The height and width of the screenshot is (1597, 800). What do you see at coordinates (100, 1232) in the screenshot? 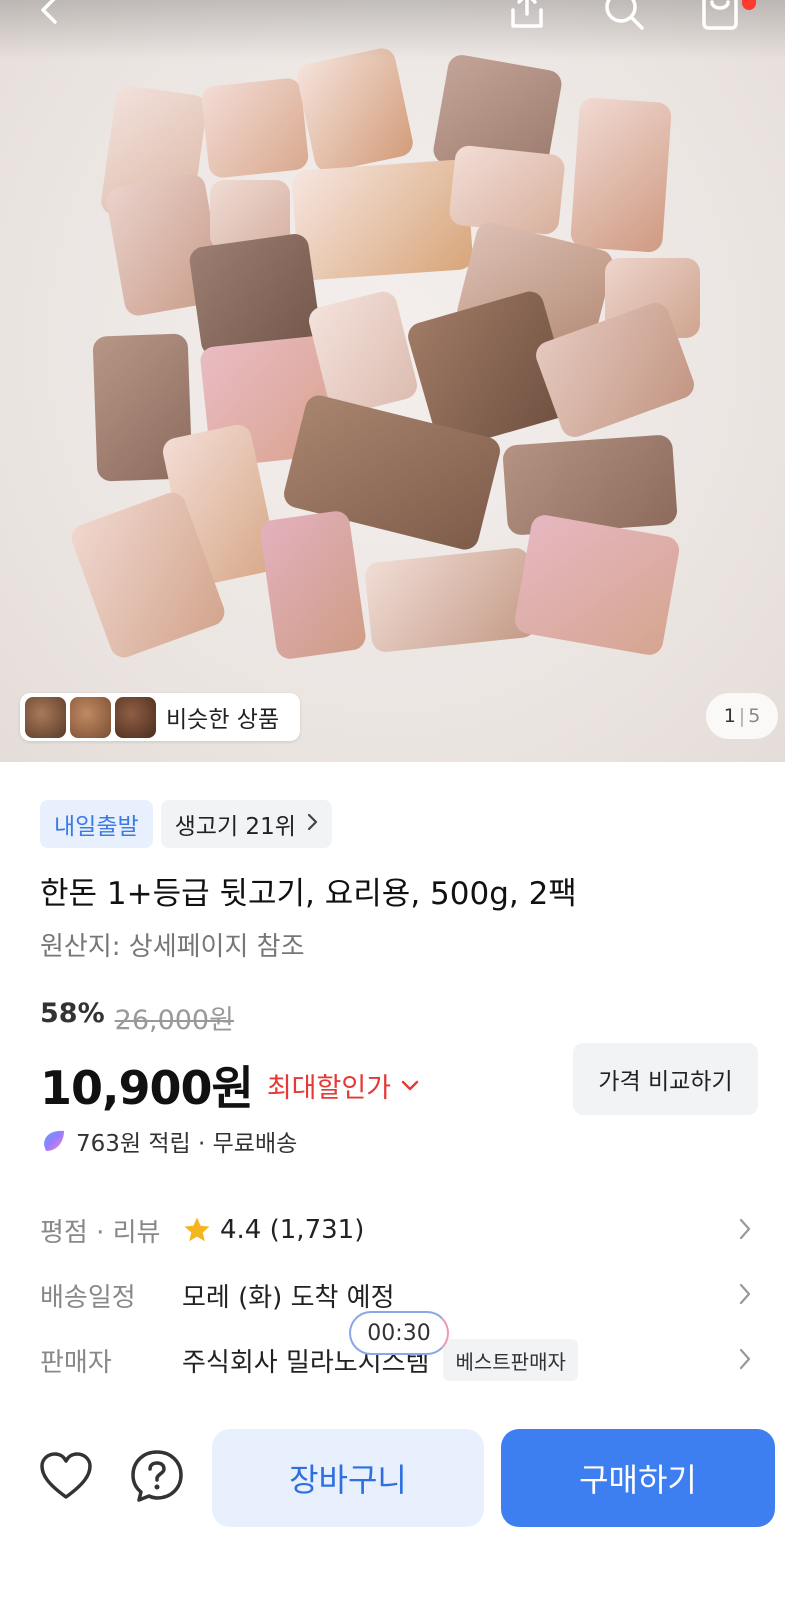
I see `rating-label: 평점 · 리뷰` at bounding box center [100, 1232].